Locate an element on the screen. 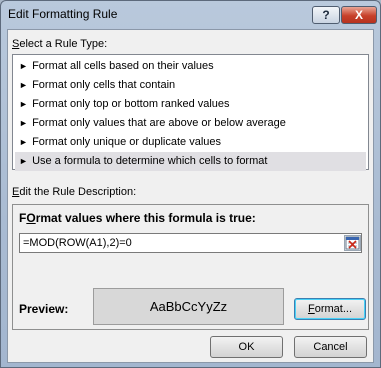  rule-description-label: Edit the Rule Description: is located at coordinates (74, 192).